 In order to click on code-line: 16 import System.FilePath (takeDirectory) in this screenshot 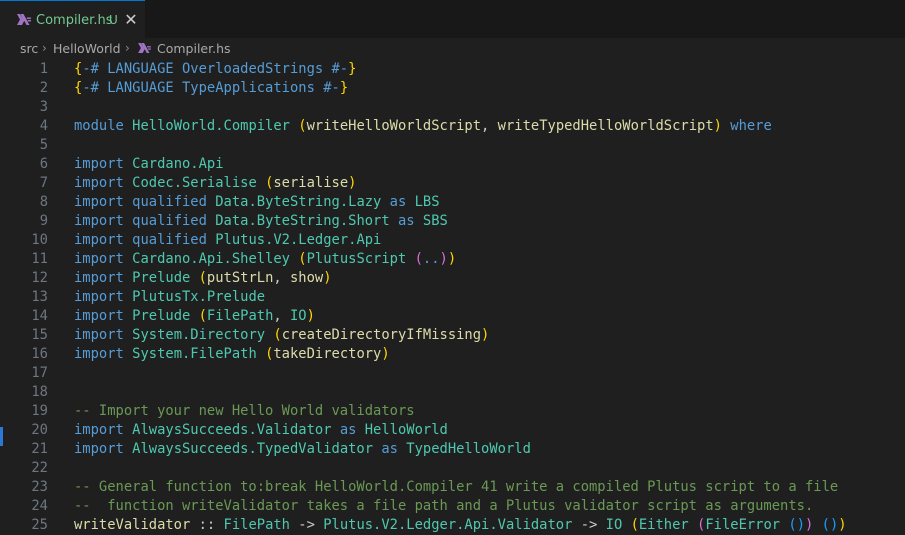, I will do `click(452, 354)`.